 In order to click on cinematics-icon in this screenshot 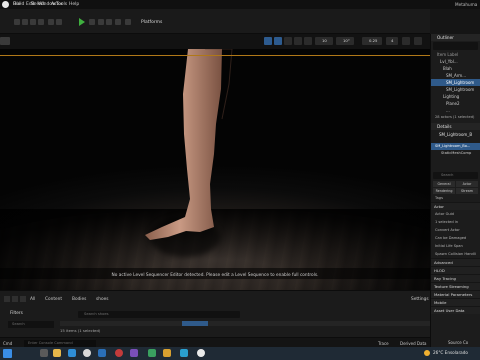, I will do `click(59, 22)`.